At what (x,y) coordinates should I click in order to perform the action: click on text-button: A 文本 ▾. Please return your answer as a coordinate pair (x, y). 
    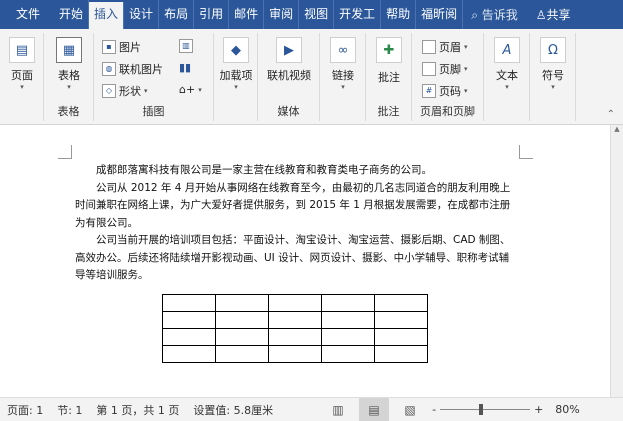
    Looking at the image, I should click on (507, 63).